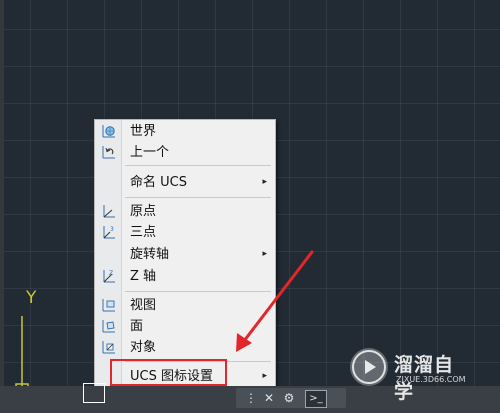 The image size is (500, 413). I want to click on menu-item-label: 命名 UCS, so click(158, 182).